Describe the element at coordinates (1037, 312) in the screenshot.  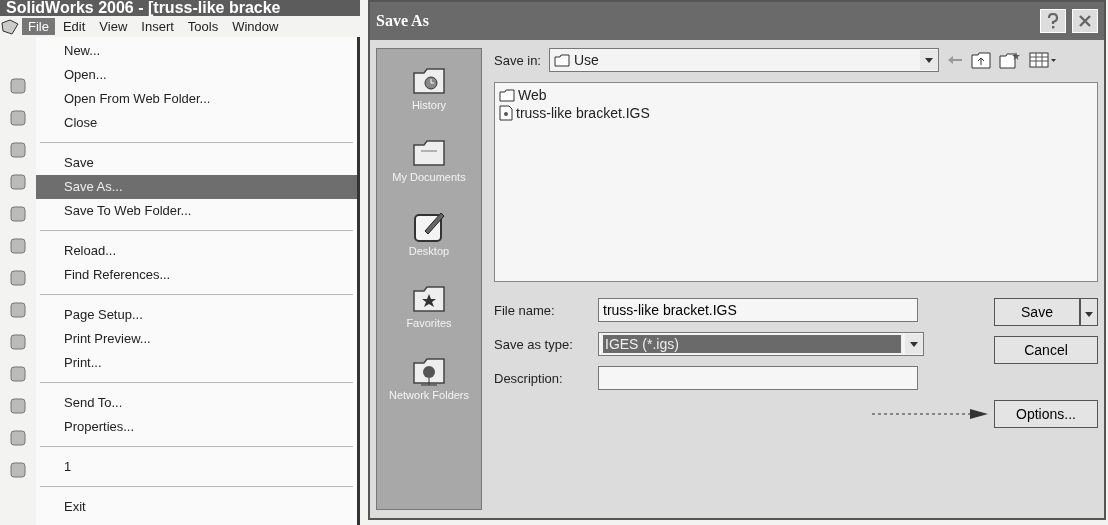
I see `save-button: Save` at that location.